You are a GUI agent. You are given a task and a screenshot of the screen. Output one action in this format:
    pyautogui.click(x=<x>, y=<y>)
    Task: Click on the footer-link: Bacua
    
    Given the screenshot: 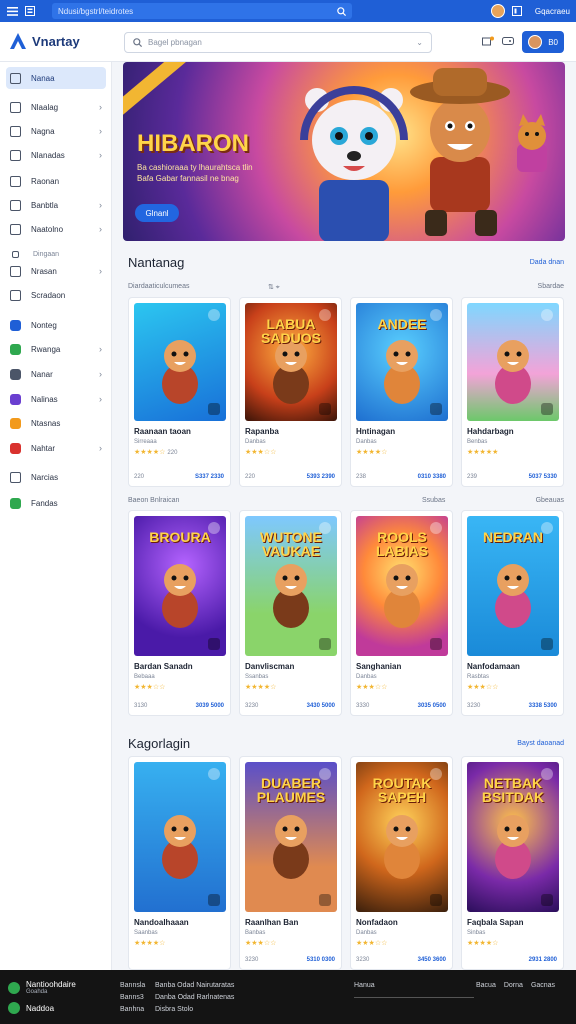 What is the action you would take?
    pyautogui.click(x=486, y=986)
    